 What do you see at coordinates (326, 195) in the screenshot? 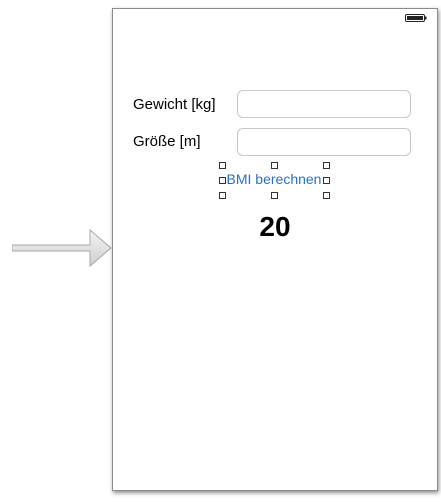
I see `resize-handle-bottom-right` at bounding box center [326, 195].